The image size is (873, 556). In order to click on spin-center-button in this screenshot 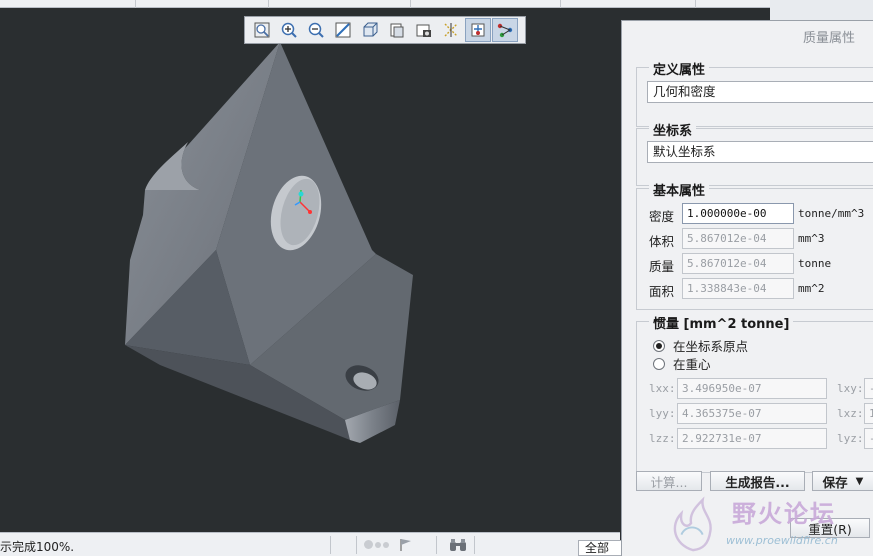, I will do `click(478, 30)`.